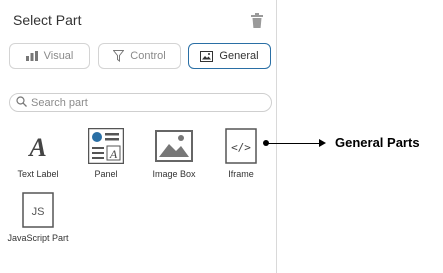  Describe the element at coordinates (47, 20) in the screenshot. I see `panel-title: Select Part` at that location.